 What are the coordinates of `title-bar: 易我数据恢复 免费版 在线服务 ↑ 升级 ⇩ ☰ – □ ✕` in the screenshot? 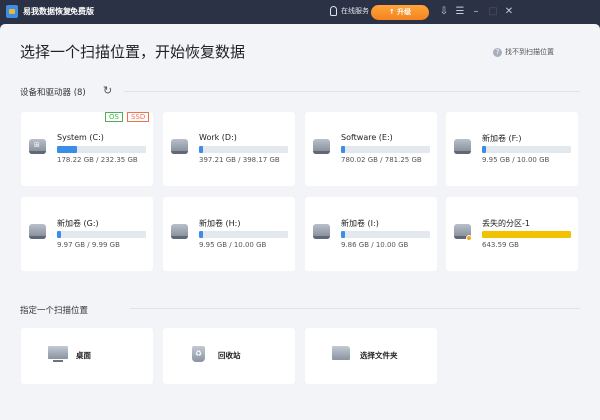 It's located at (300, 12).